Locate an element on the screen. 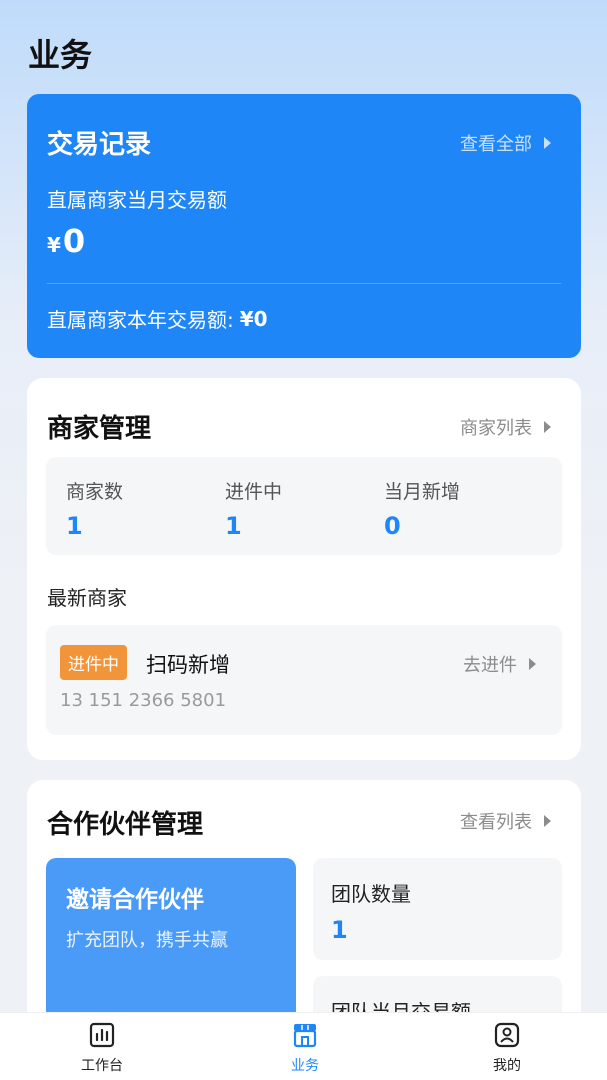 The image size is (607, 1080). latest-merchant-item: 进件中 扫码新增 去进件 13 151 2366 5801 is located at coordinates (304, 680).